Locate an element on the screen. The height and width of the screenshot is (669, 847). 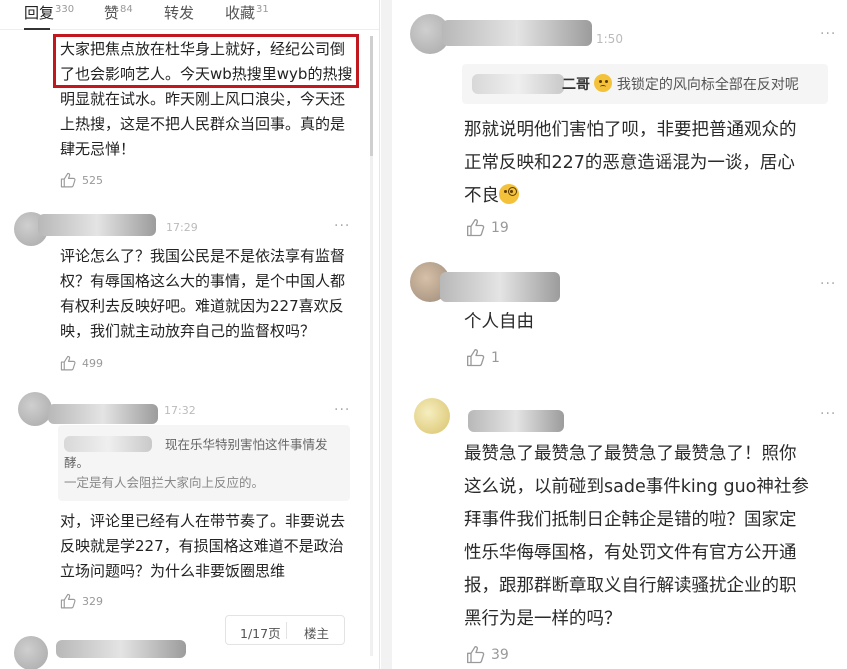
tab-replies-count: 330 is located at coordinates (65, 9).